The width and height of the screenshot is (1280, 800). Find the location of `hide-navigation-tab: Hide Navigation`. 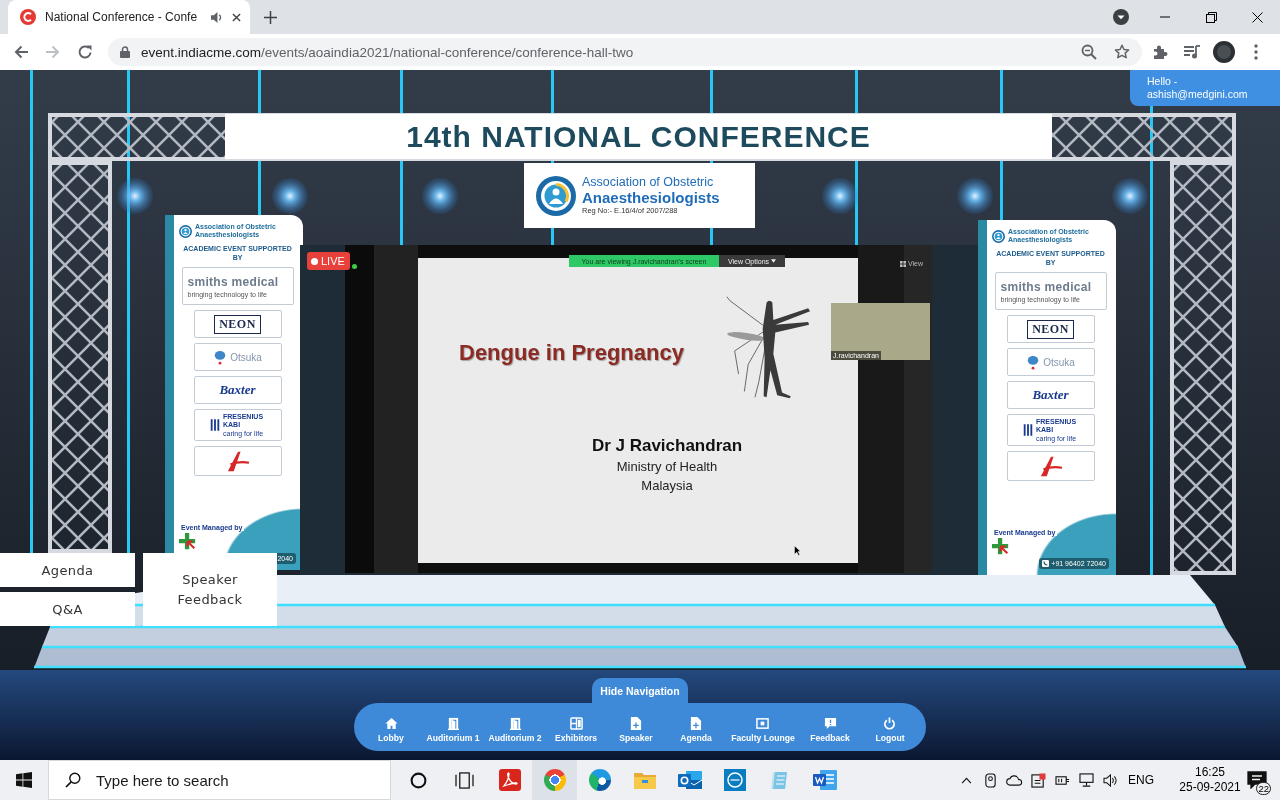

hide-navigation-tab: Hide Navigation is located at coordinates (640, 690).